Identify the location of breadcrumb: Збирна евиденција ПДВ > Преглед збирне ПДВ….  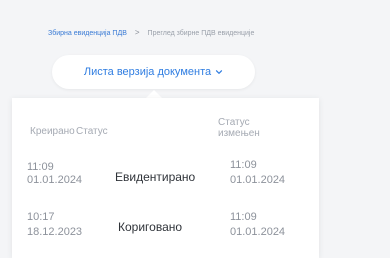
(151, 32).